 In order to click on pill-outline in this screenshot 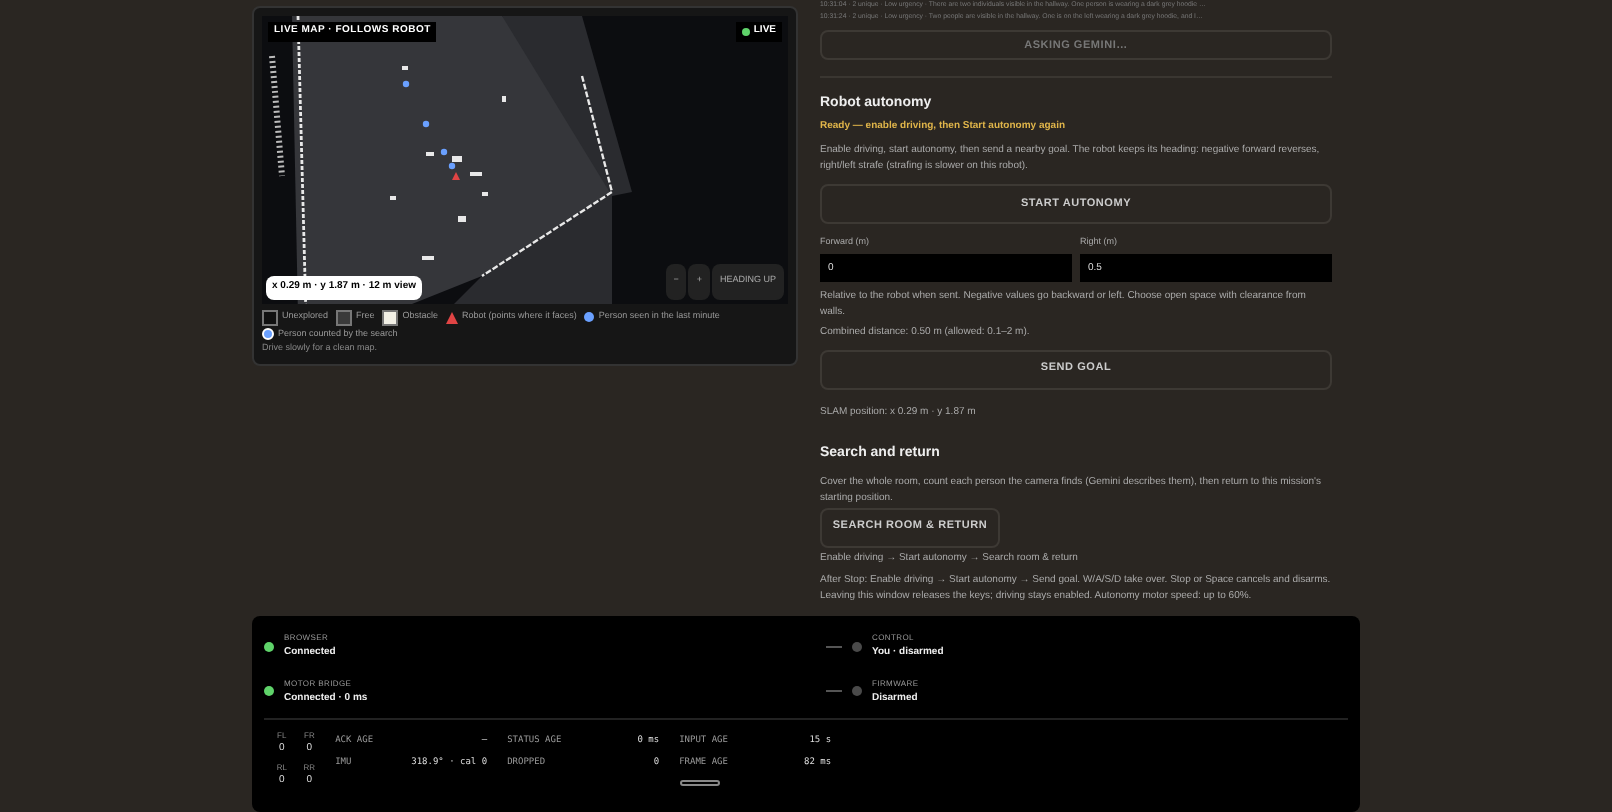, I will do `click(699, 782)`.